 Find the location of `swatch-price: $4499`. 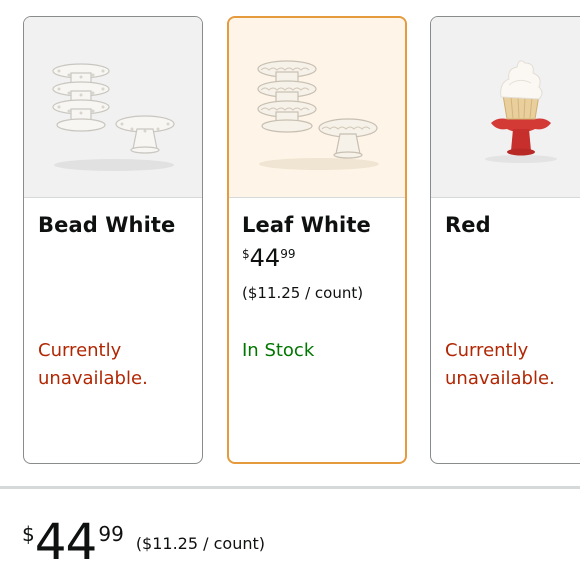

swatch-price: $4499 is located at coordinates (268, 258).